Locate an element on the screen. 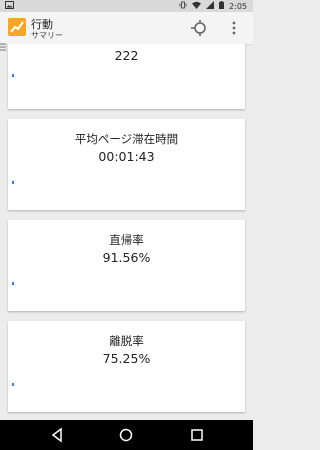 This screenshot has height=450, width=320. metric-card-avg-time-on-page: 平均ページ滞在時間 00:01:43 is located at coordinates (126, 164).